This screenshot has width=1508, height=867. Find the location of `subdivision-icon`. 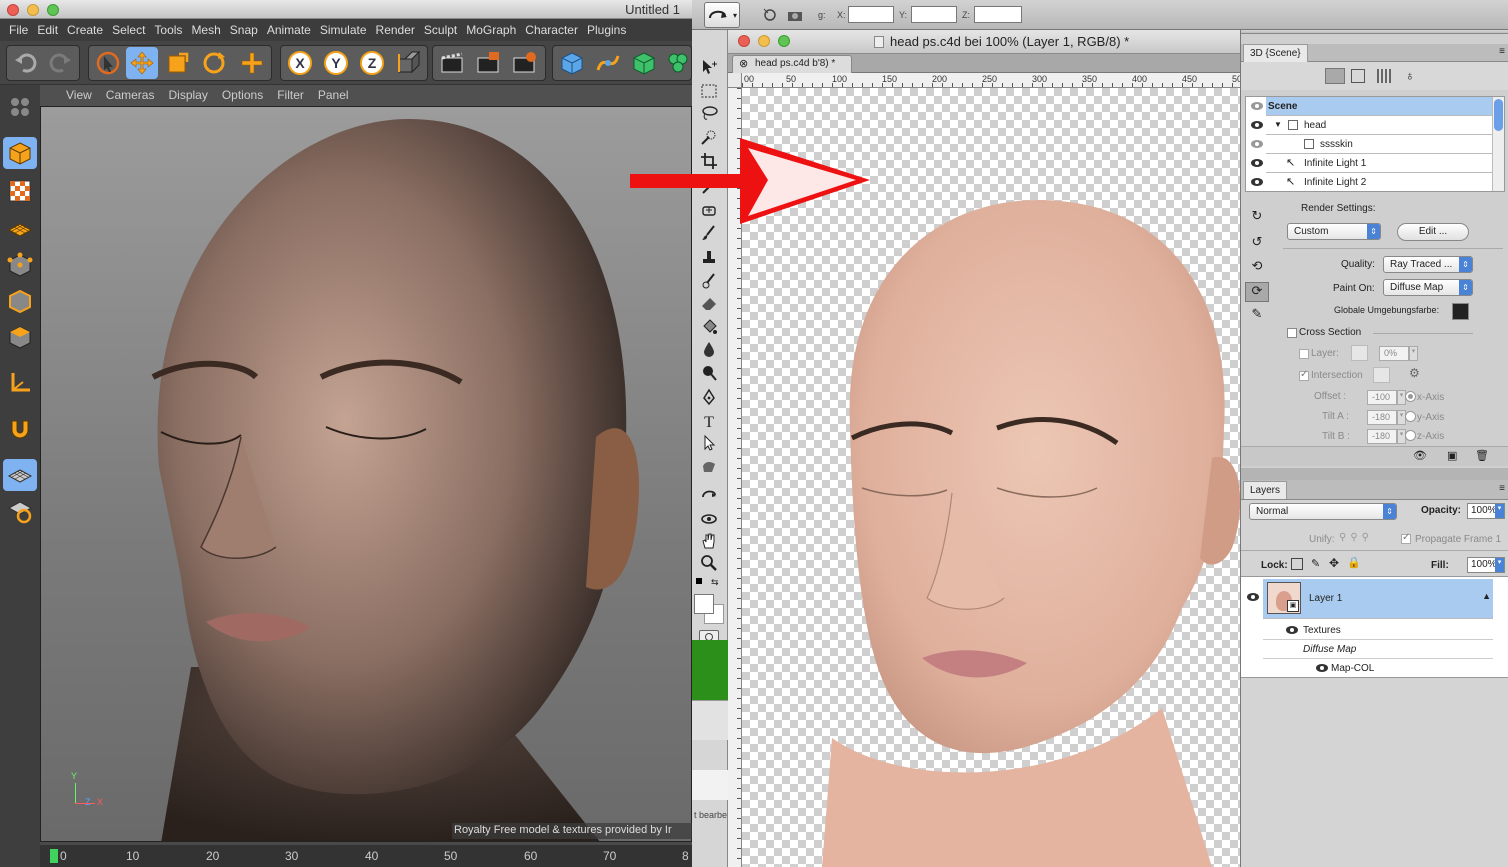

subdivision-icon is located at coordinates (644, 63).